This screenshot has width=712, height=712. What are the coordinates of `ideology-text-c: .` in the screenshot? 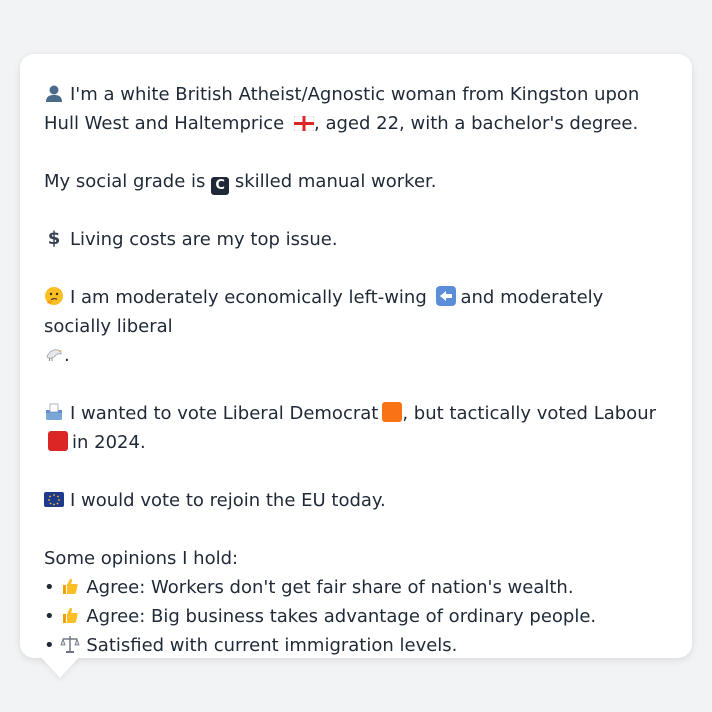 It's located at (67, 355).